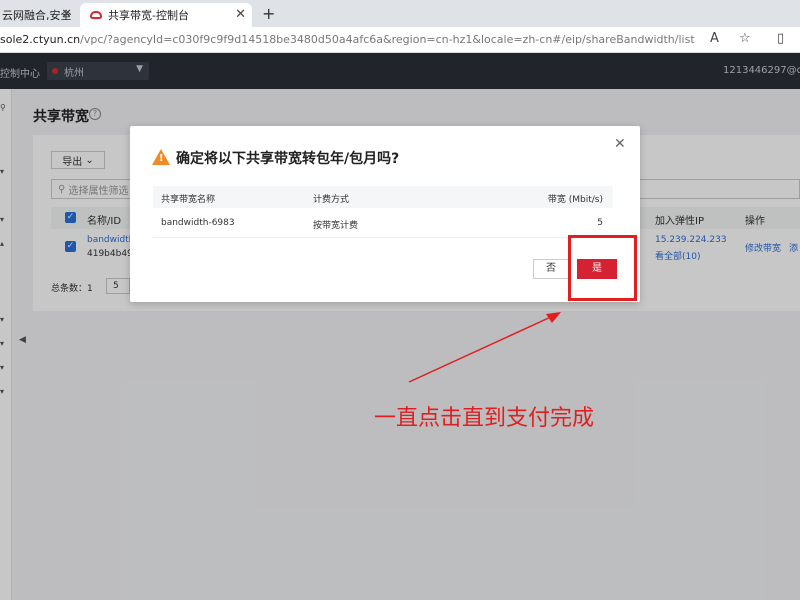  I want to click on cloud-logo-icon, so click(96, 15).